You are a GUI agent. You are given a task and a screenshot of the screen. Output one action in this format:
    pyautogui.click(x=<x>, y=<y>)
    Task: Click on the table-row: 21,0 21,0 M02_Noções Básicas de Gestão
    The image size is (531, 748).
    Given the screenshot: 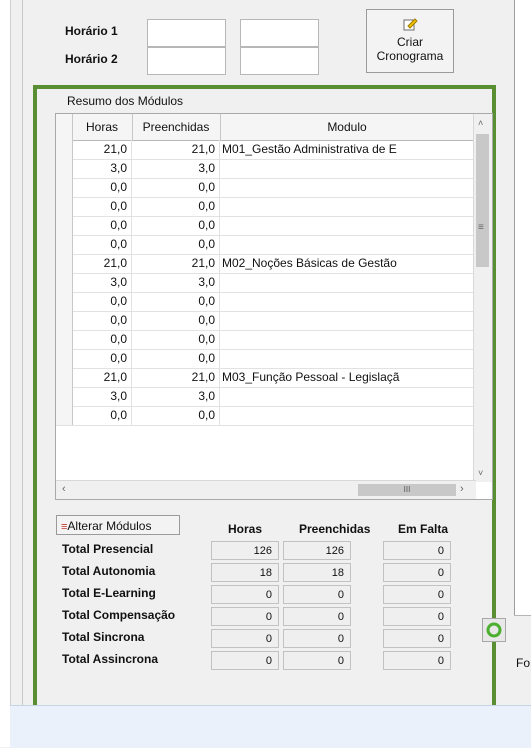 What is the action you would take?
    pyautogui.click(x=265, y=264)
    